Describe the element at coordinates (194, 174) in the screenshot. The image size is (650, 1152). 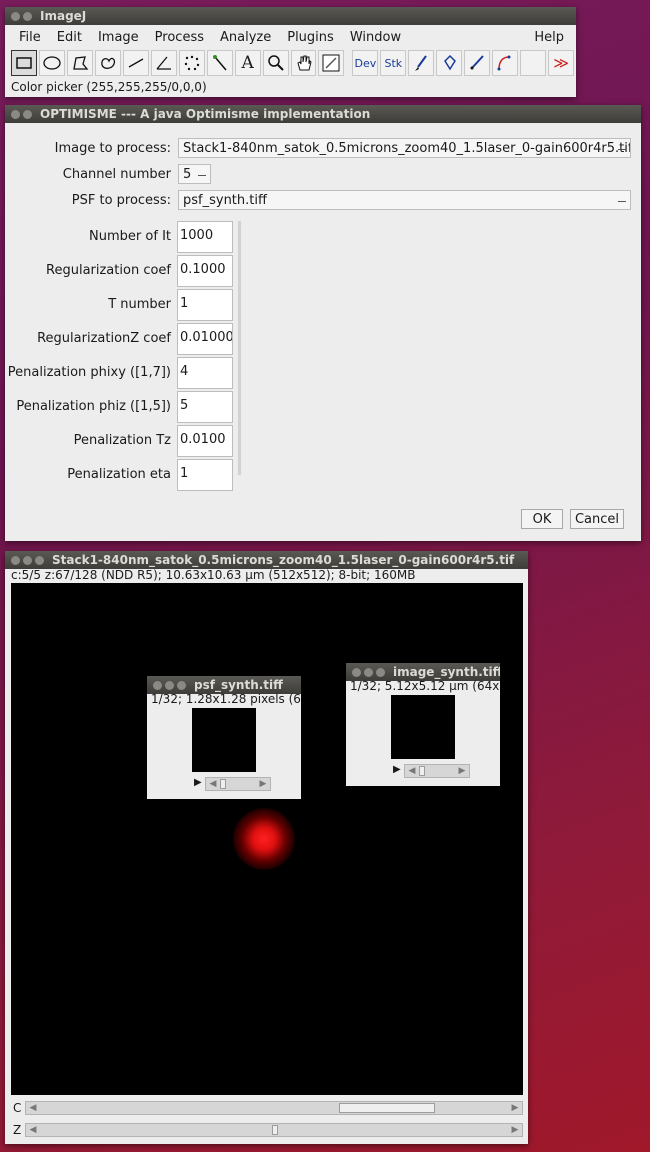
I see `channel-number-select: 5` at that location.